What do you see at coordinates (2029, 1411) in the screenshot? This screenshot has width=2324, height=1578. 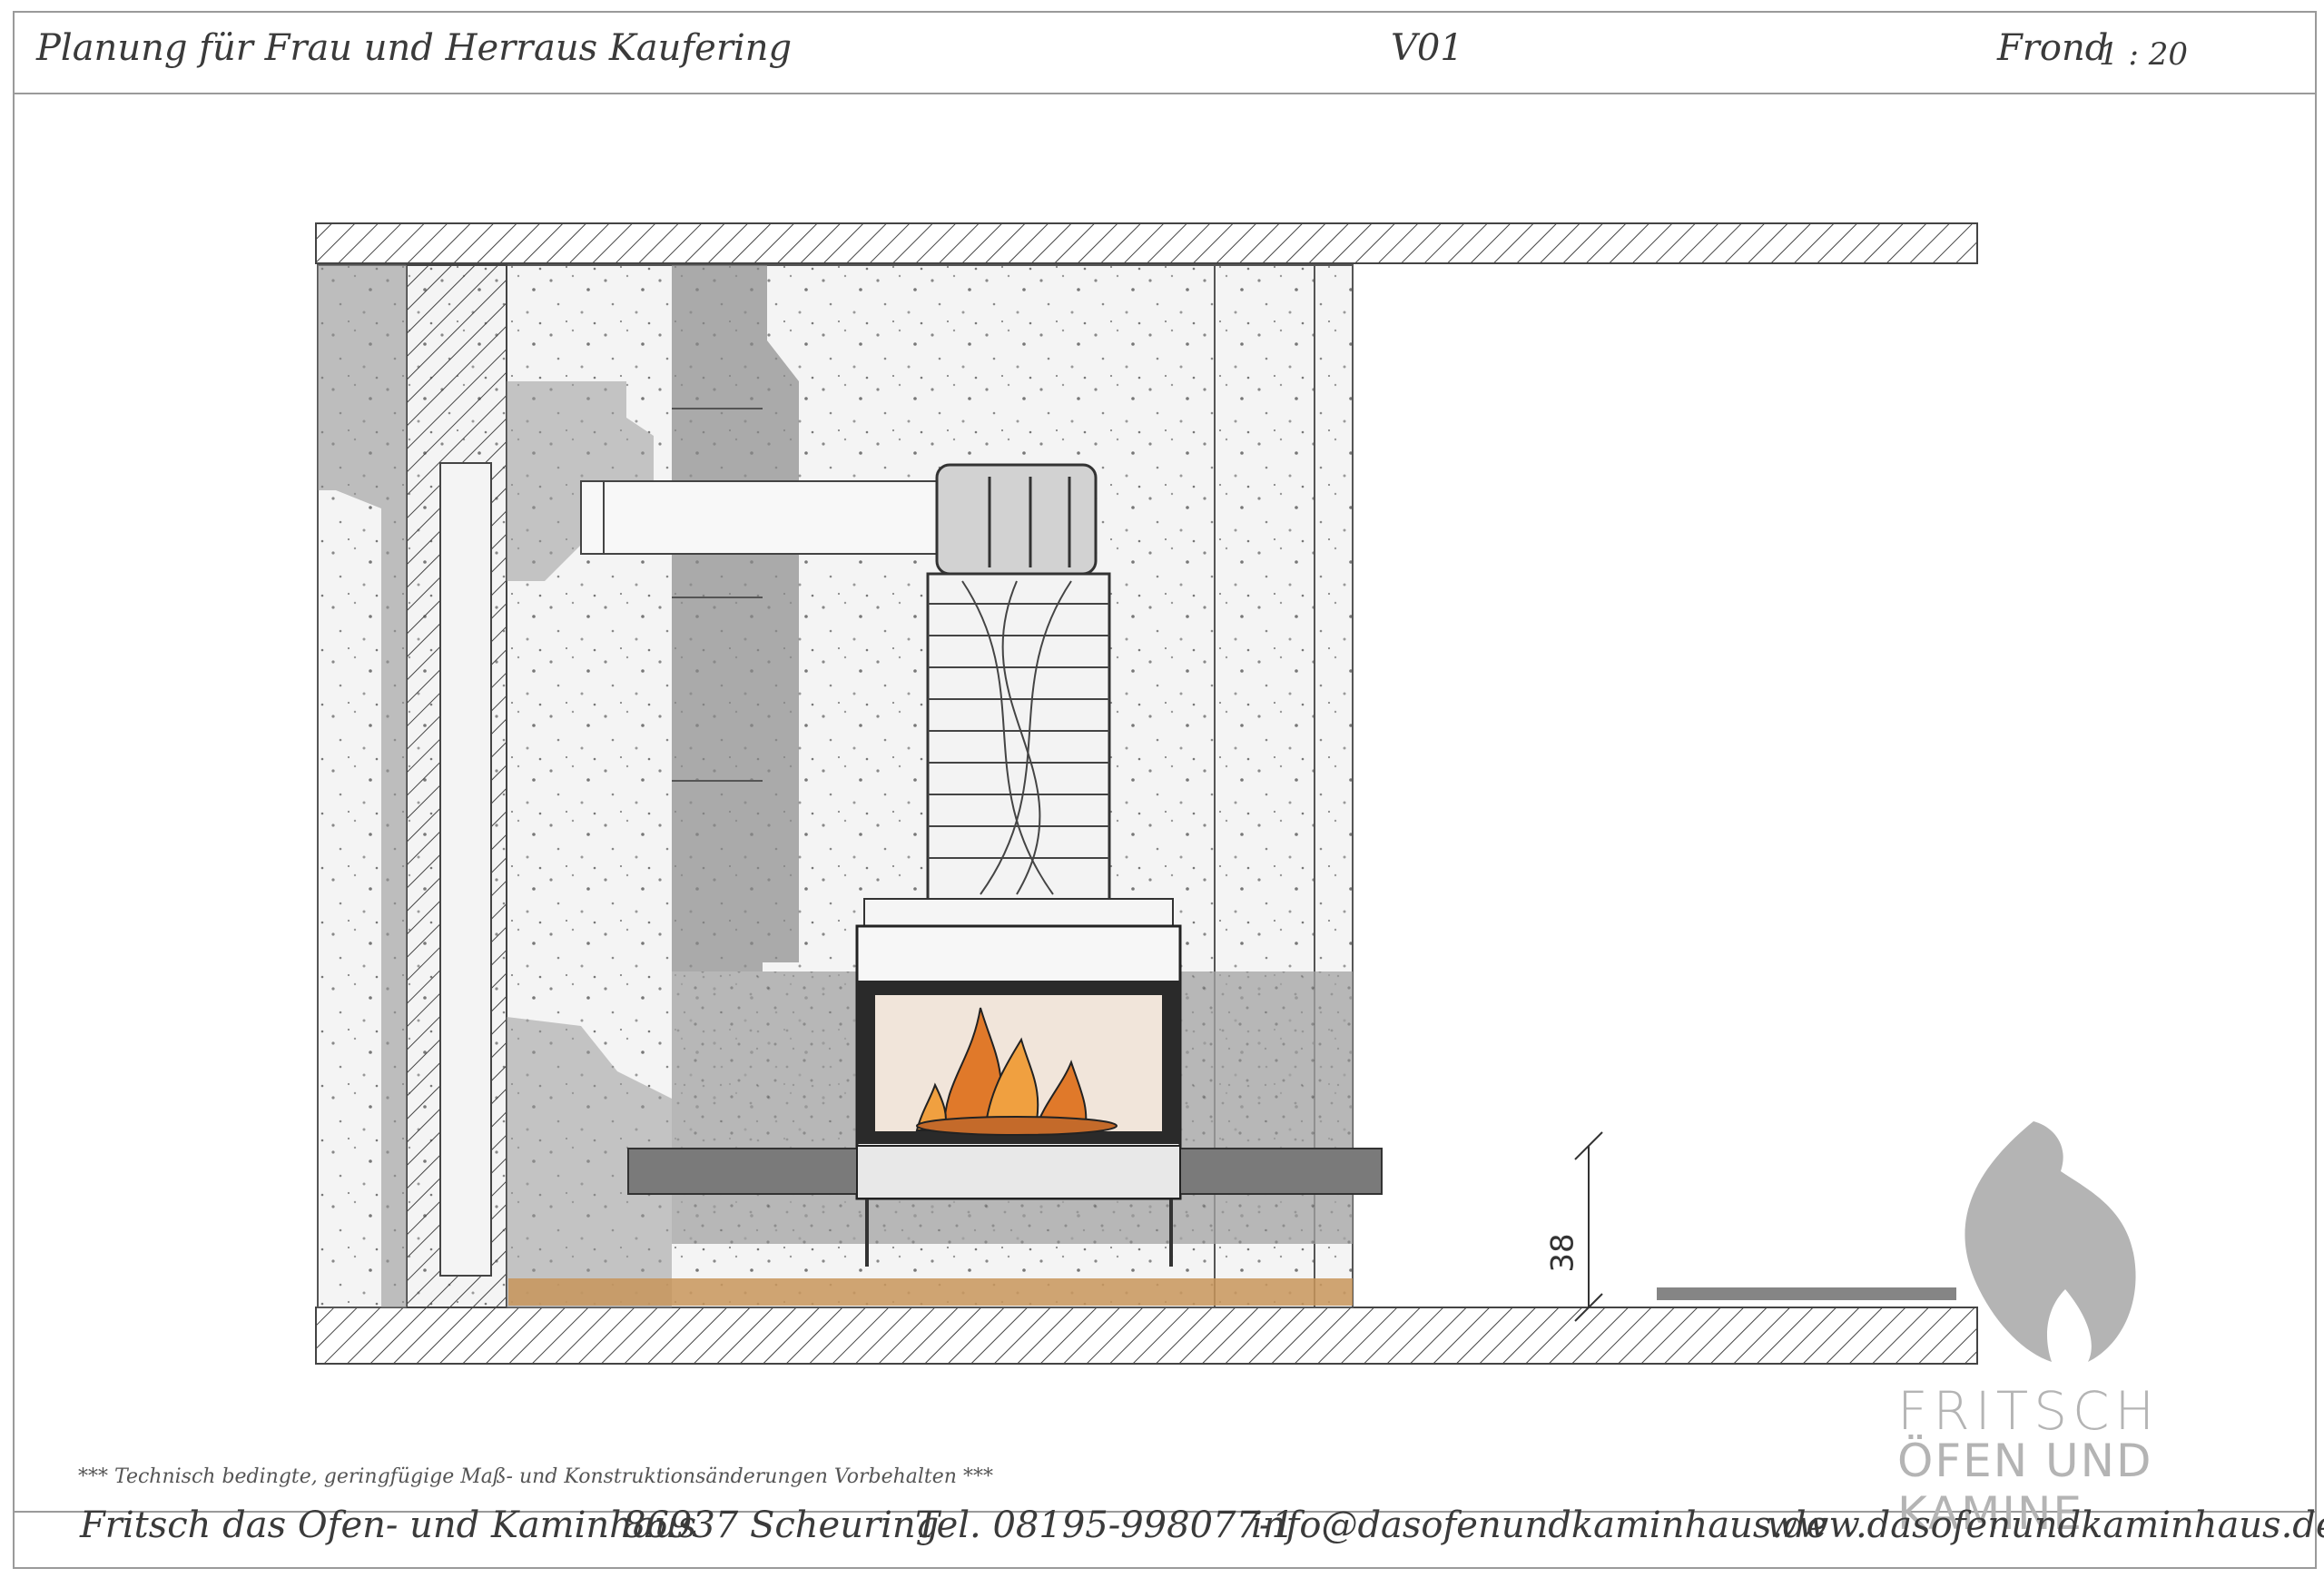 I see `logo-line1: FRITSCH` at bounding box center [2029, 1411].